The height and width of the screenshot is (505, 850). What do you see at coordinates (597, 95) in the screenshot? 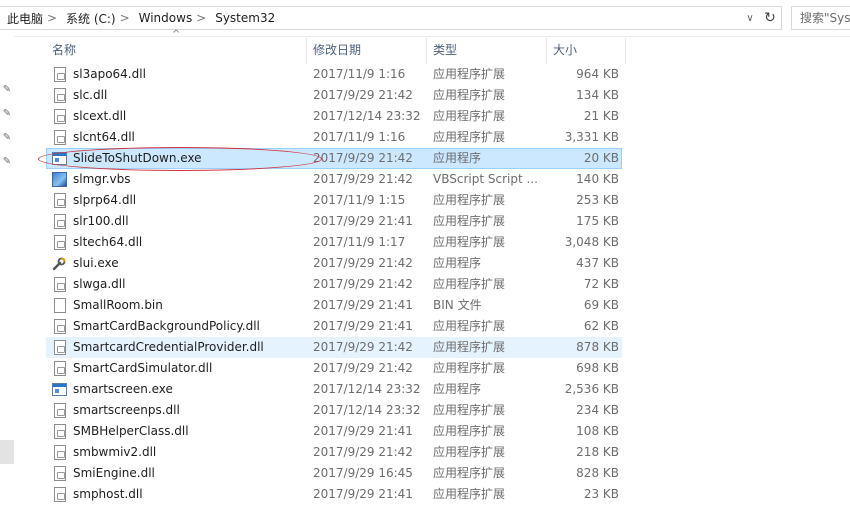
I see `file-size: 134 KB` at bounding box center [597, 95].